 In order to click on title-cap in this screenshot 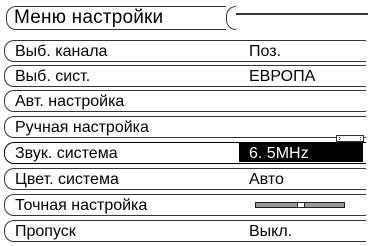, I will do `click(231, 18)`.